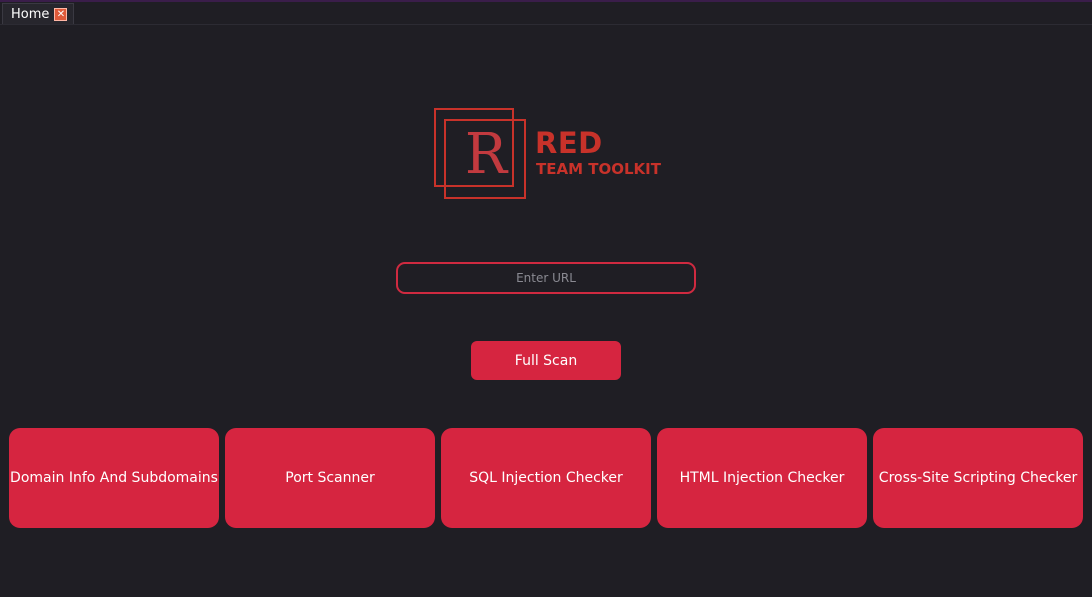  I want to click on full-scan-button: Full Scan, so click(546, 360).